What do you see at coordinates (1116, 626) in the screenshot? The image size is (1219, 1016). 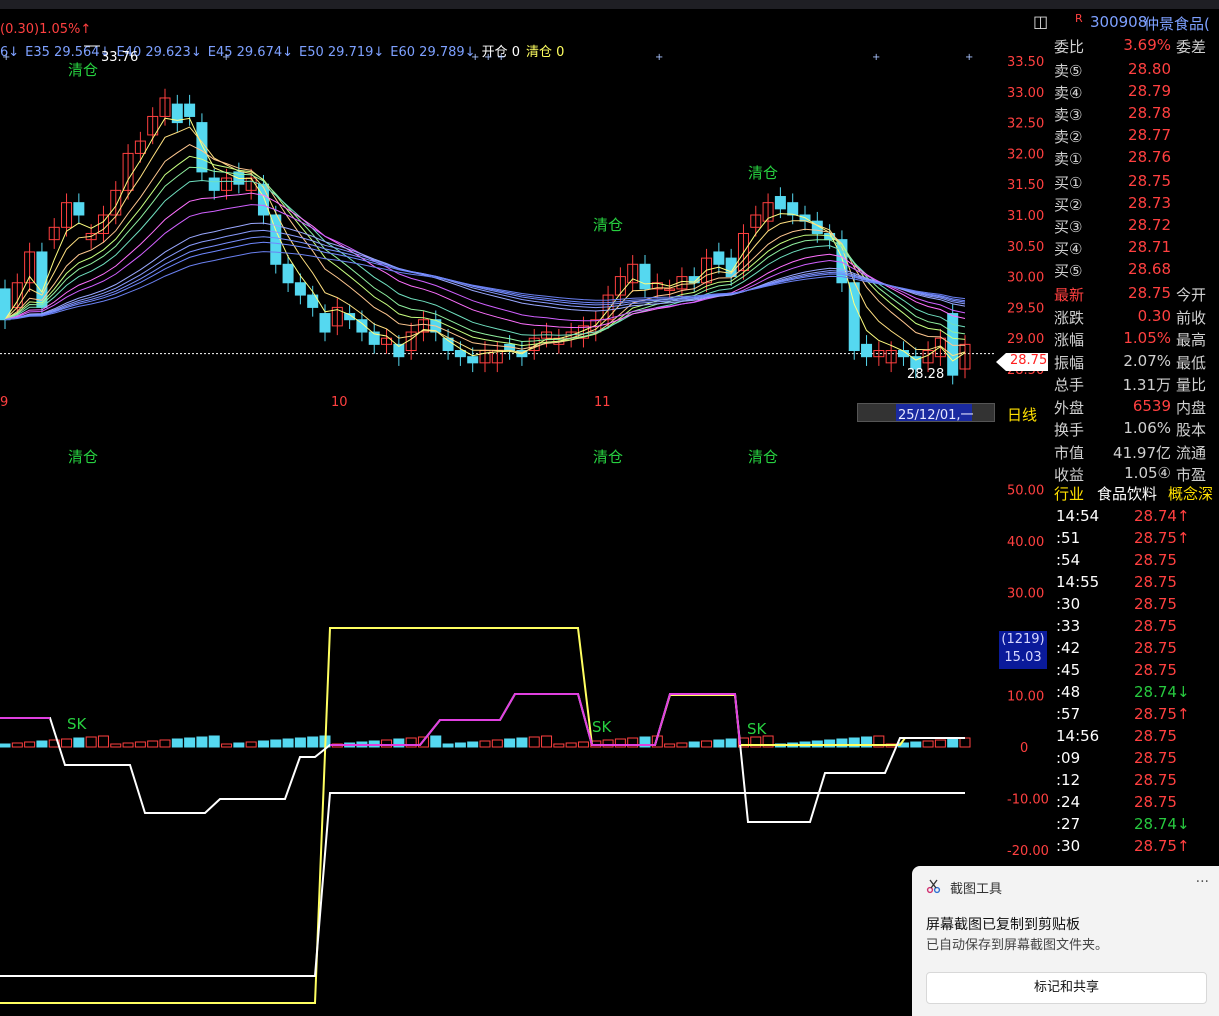 I see `tick-row: :33 28.75` at bounding box center [1116, 626].